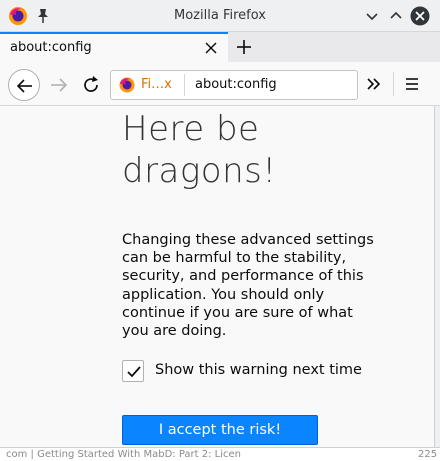 This screenshot has width=440, height=461. I want to click on back-arrow-icon, so click(24, 86).